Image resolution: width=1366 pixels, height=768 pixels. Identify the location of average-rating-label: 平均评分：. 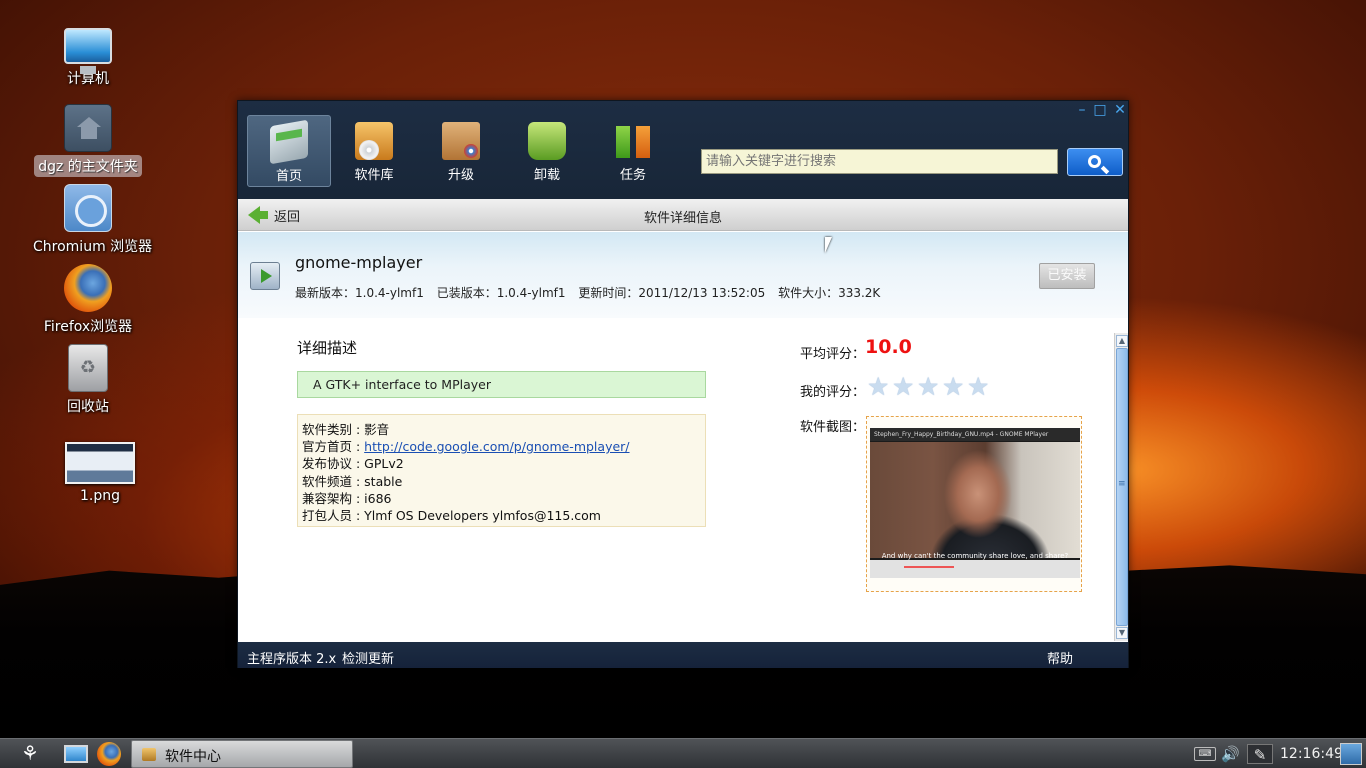
(833, 354).